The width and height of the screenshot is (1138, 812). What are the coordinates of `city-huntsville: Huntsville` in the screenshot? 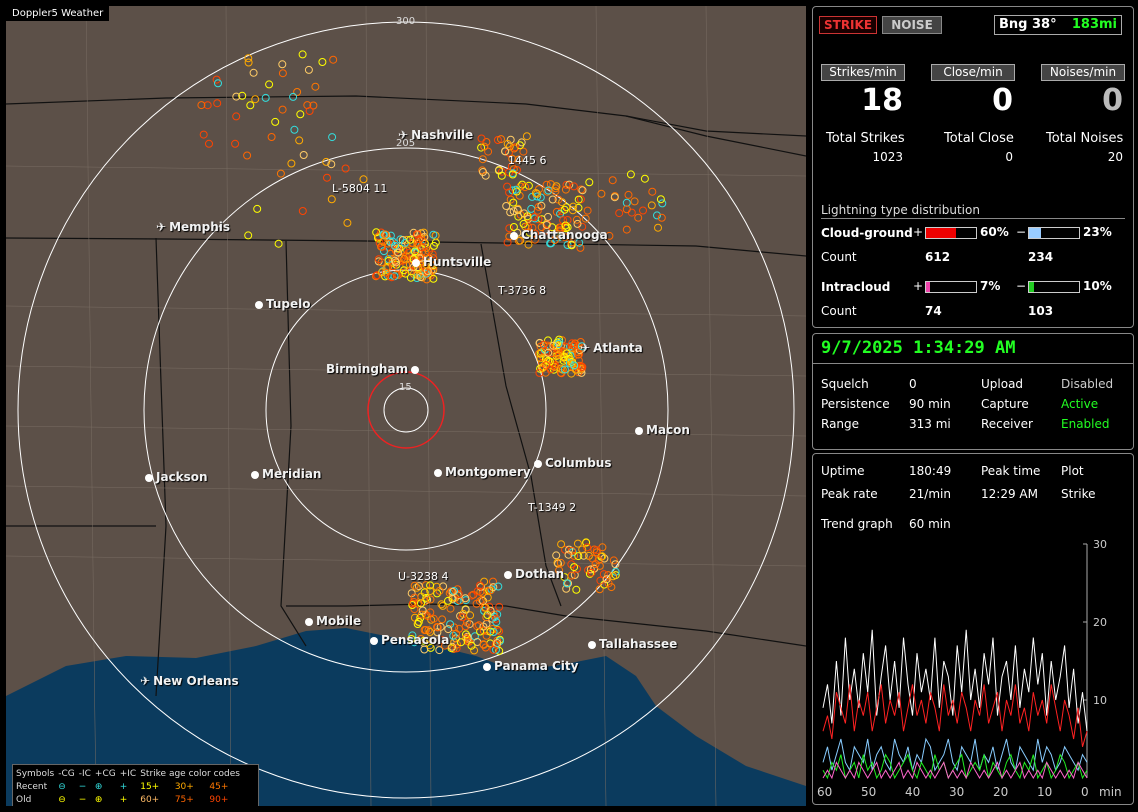 It's located at (451, 262).